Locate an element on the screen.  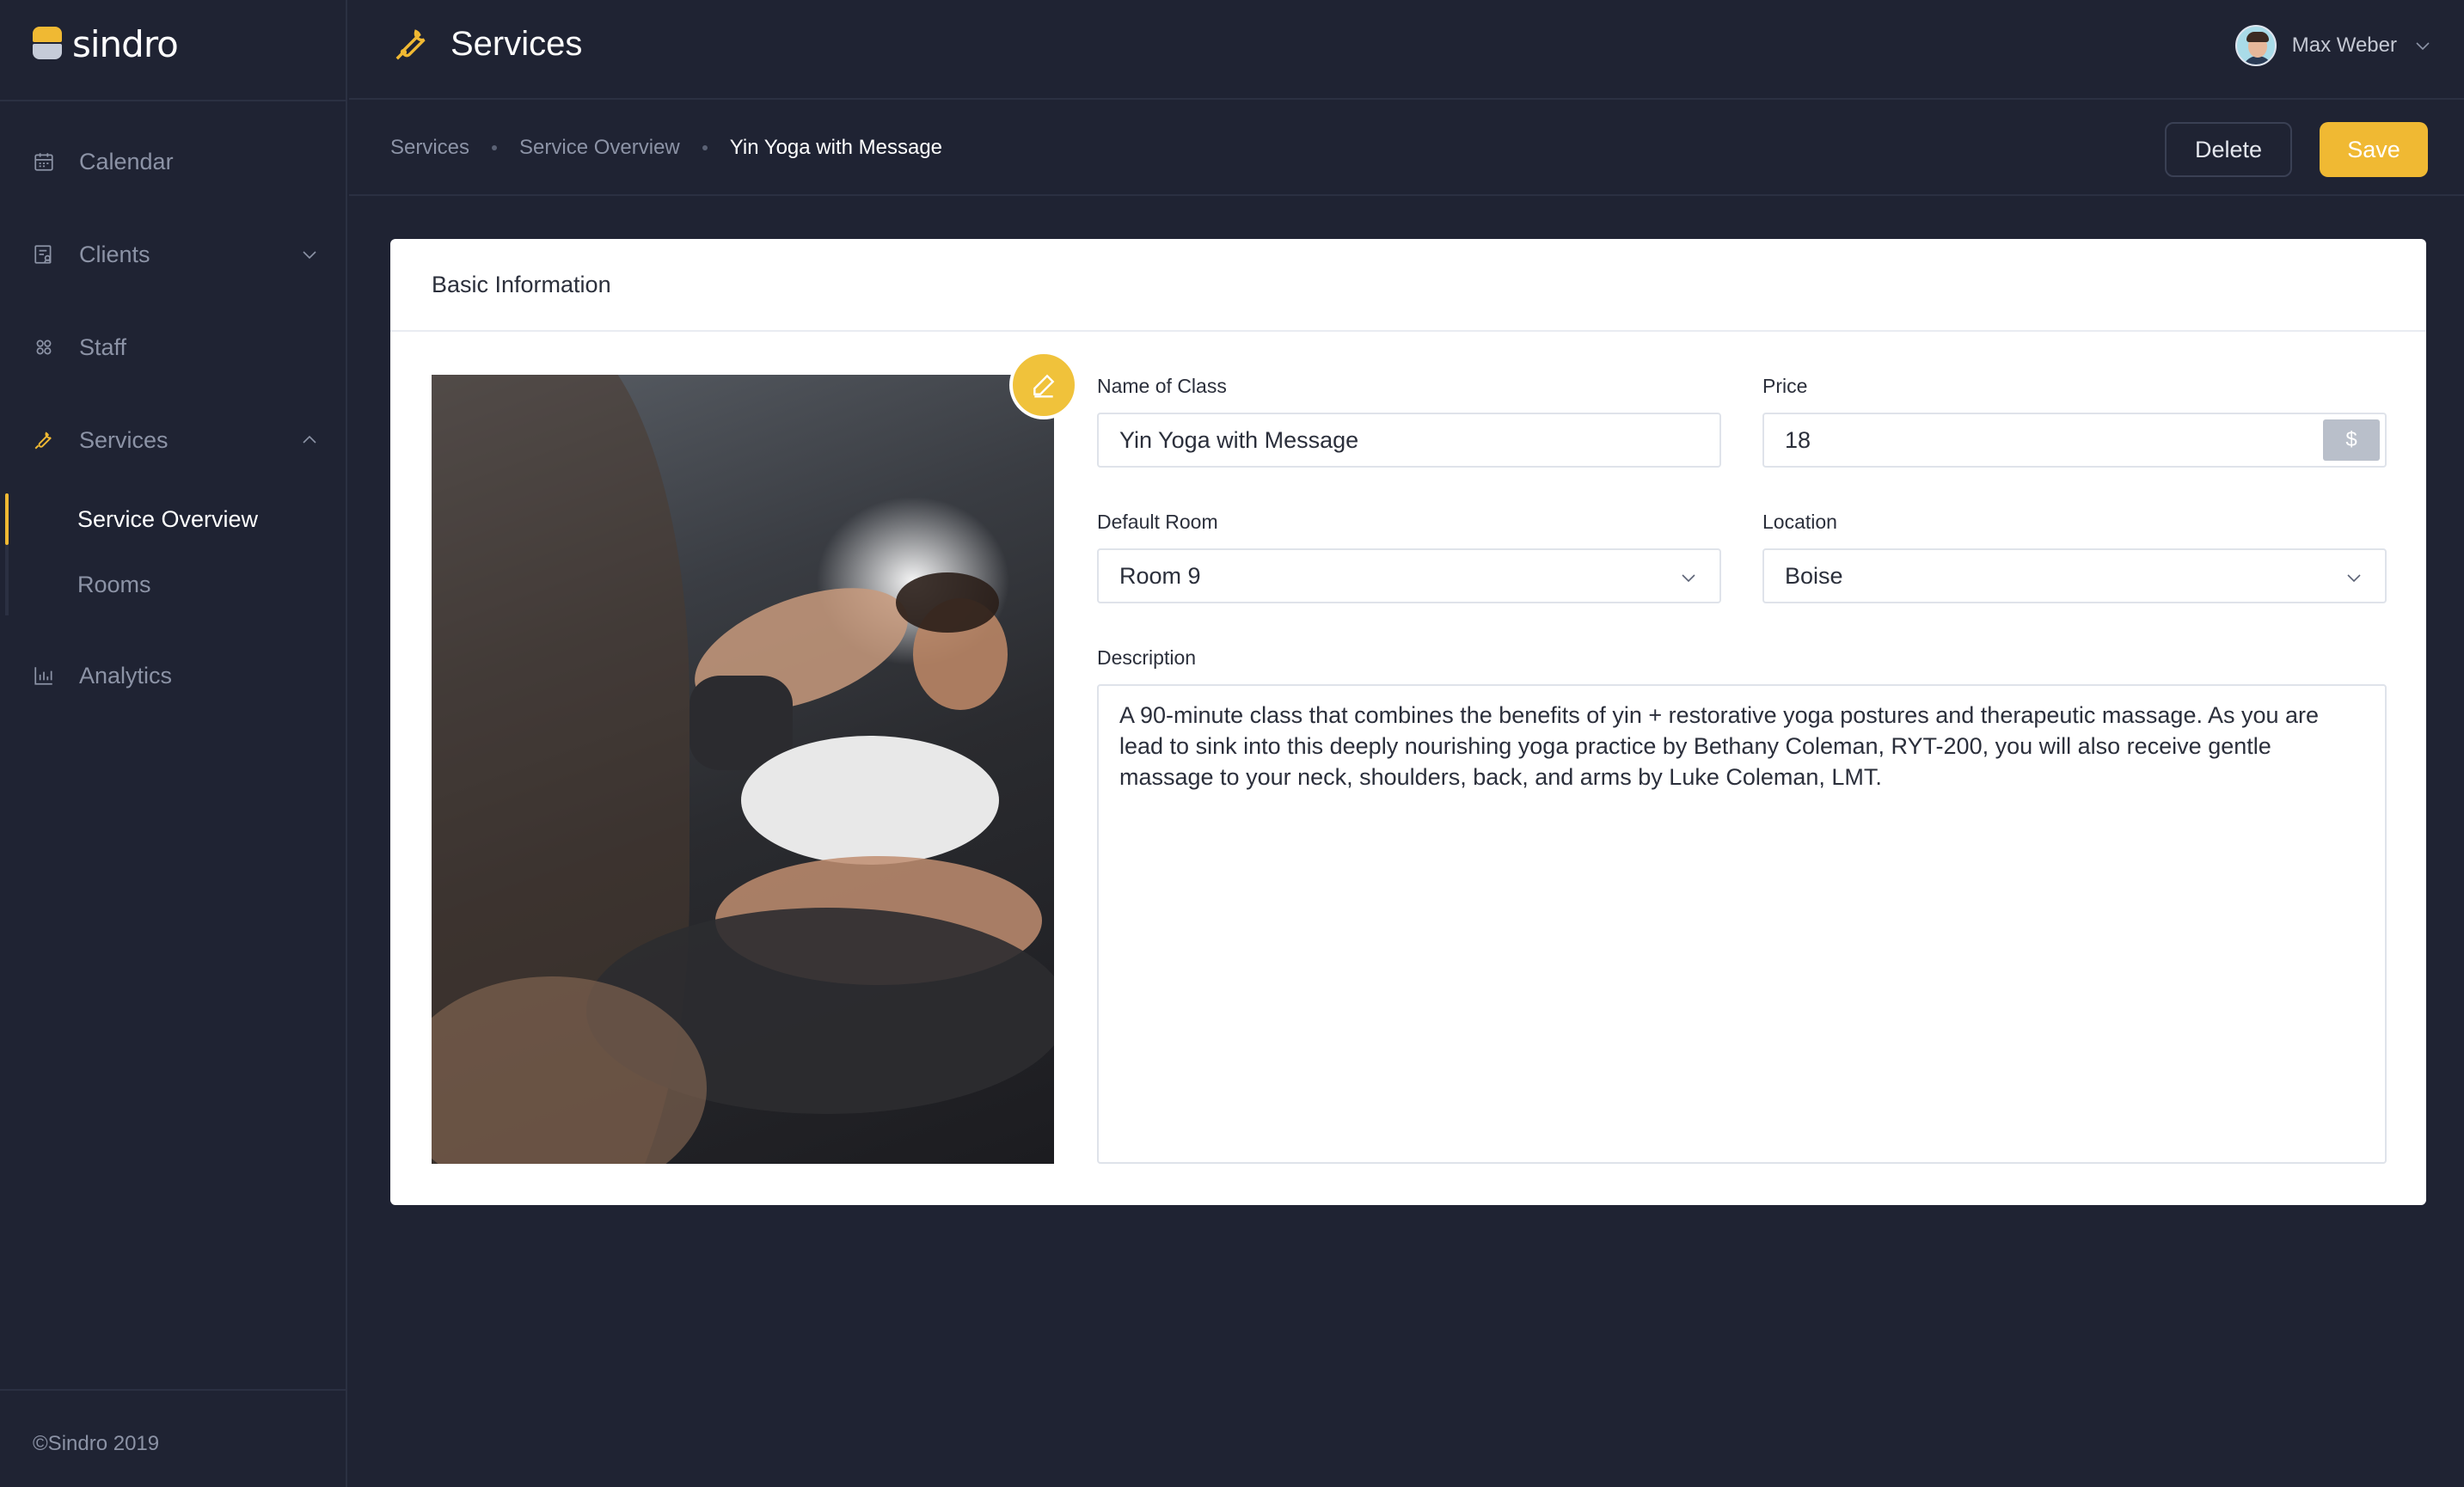
breadcrumb-services: Services is located at coordinates (429, 148).